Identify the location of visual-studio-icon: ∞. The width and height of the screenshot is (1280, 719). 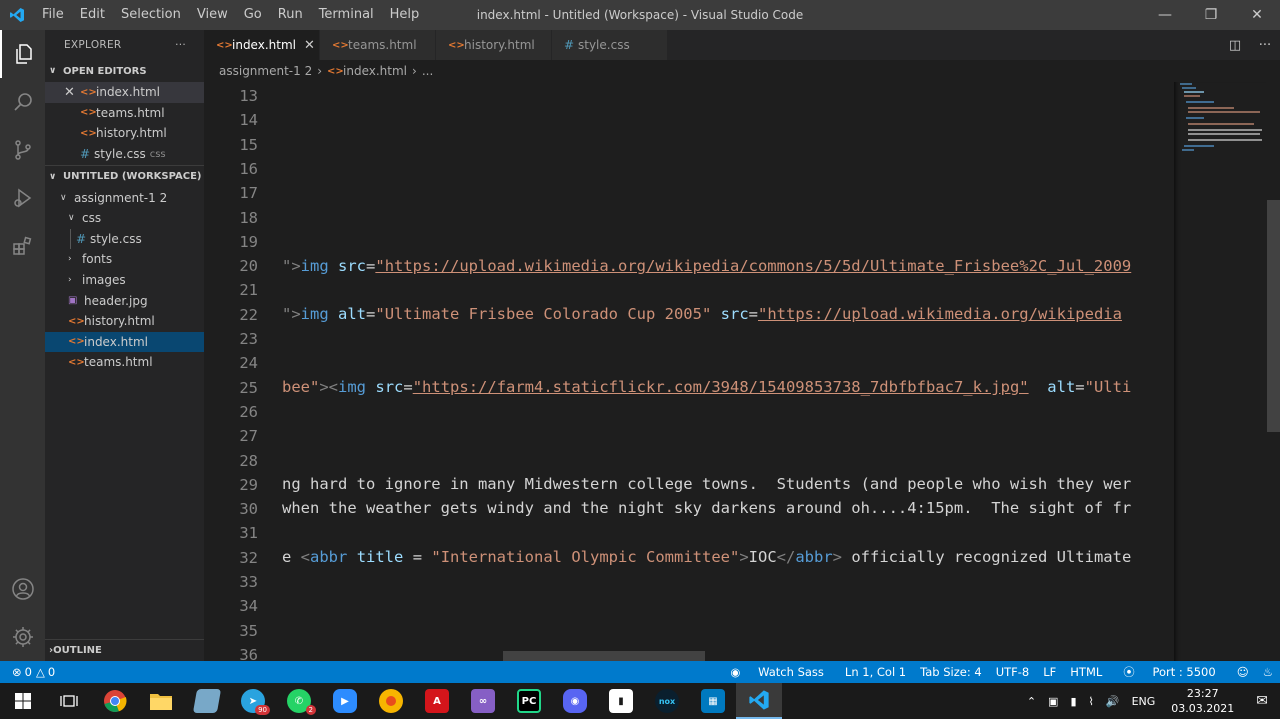
(483, 701).